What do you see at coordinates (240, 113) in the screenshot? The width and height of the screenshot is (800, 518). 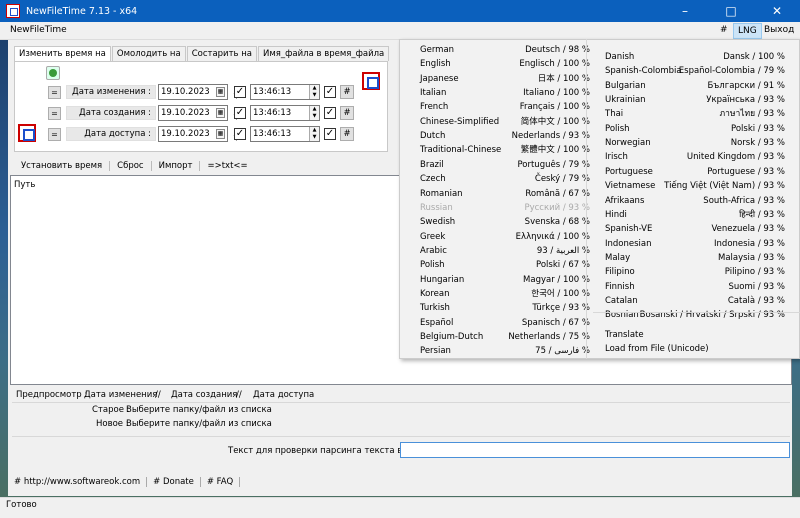 I see `date-created-checkbox: ✓` at bounding box center [240, 113].